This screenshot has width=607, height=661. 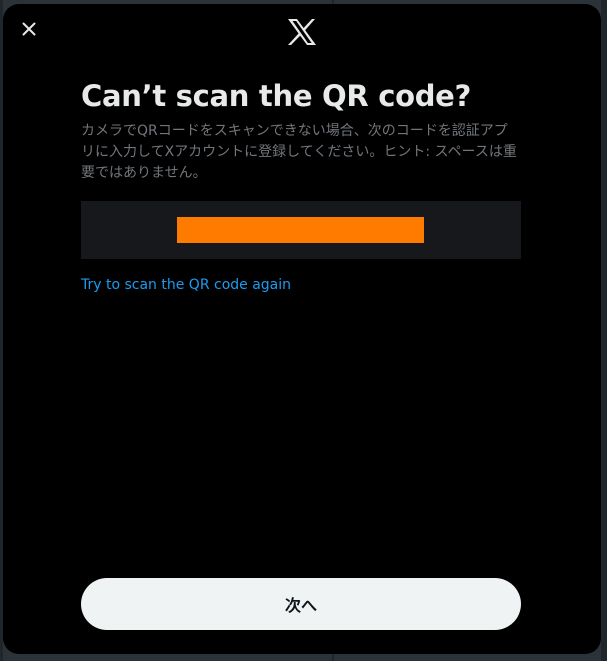 I want to click on setup-code-box, so click(x=301, y=230).